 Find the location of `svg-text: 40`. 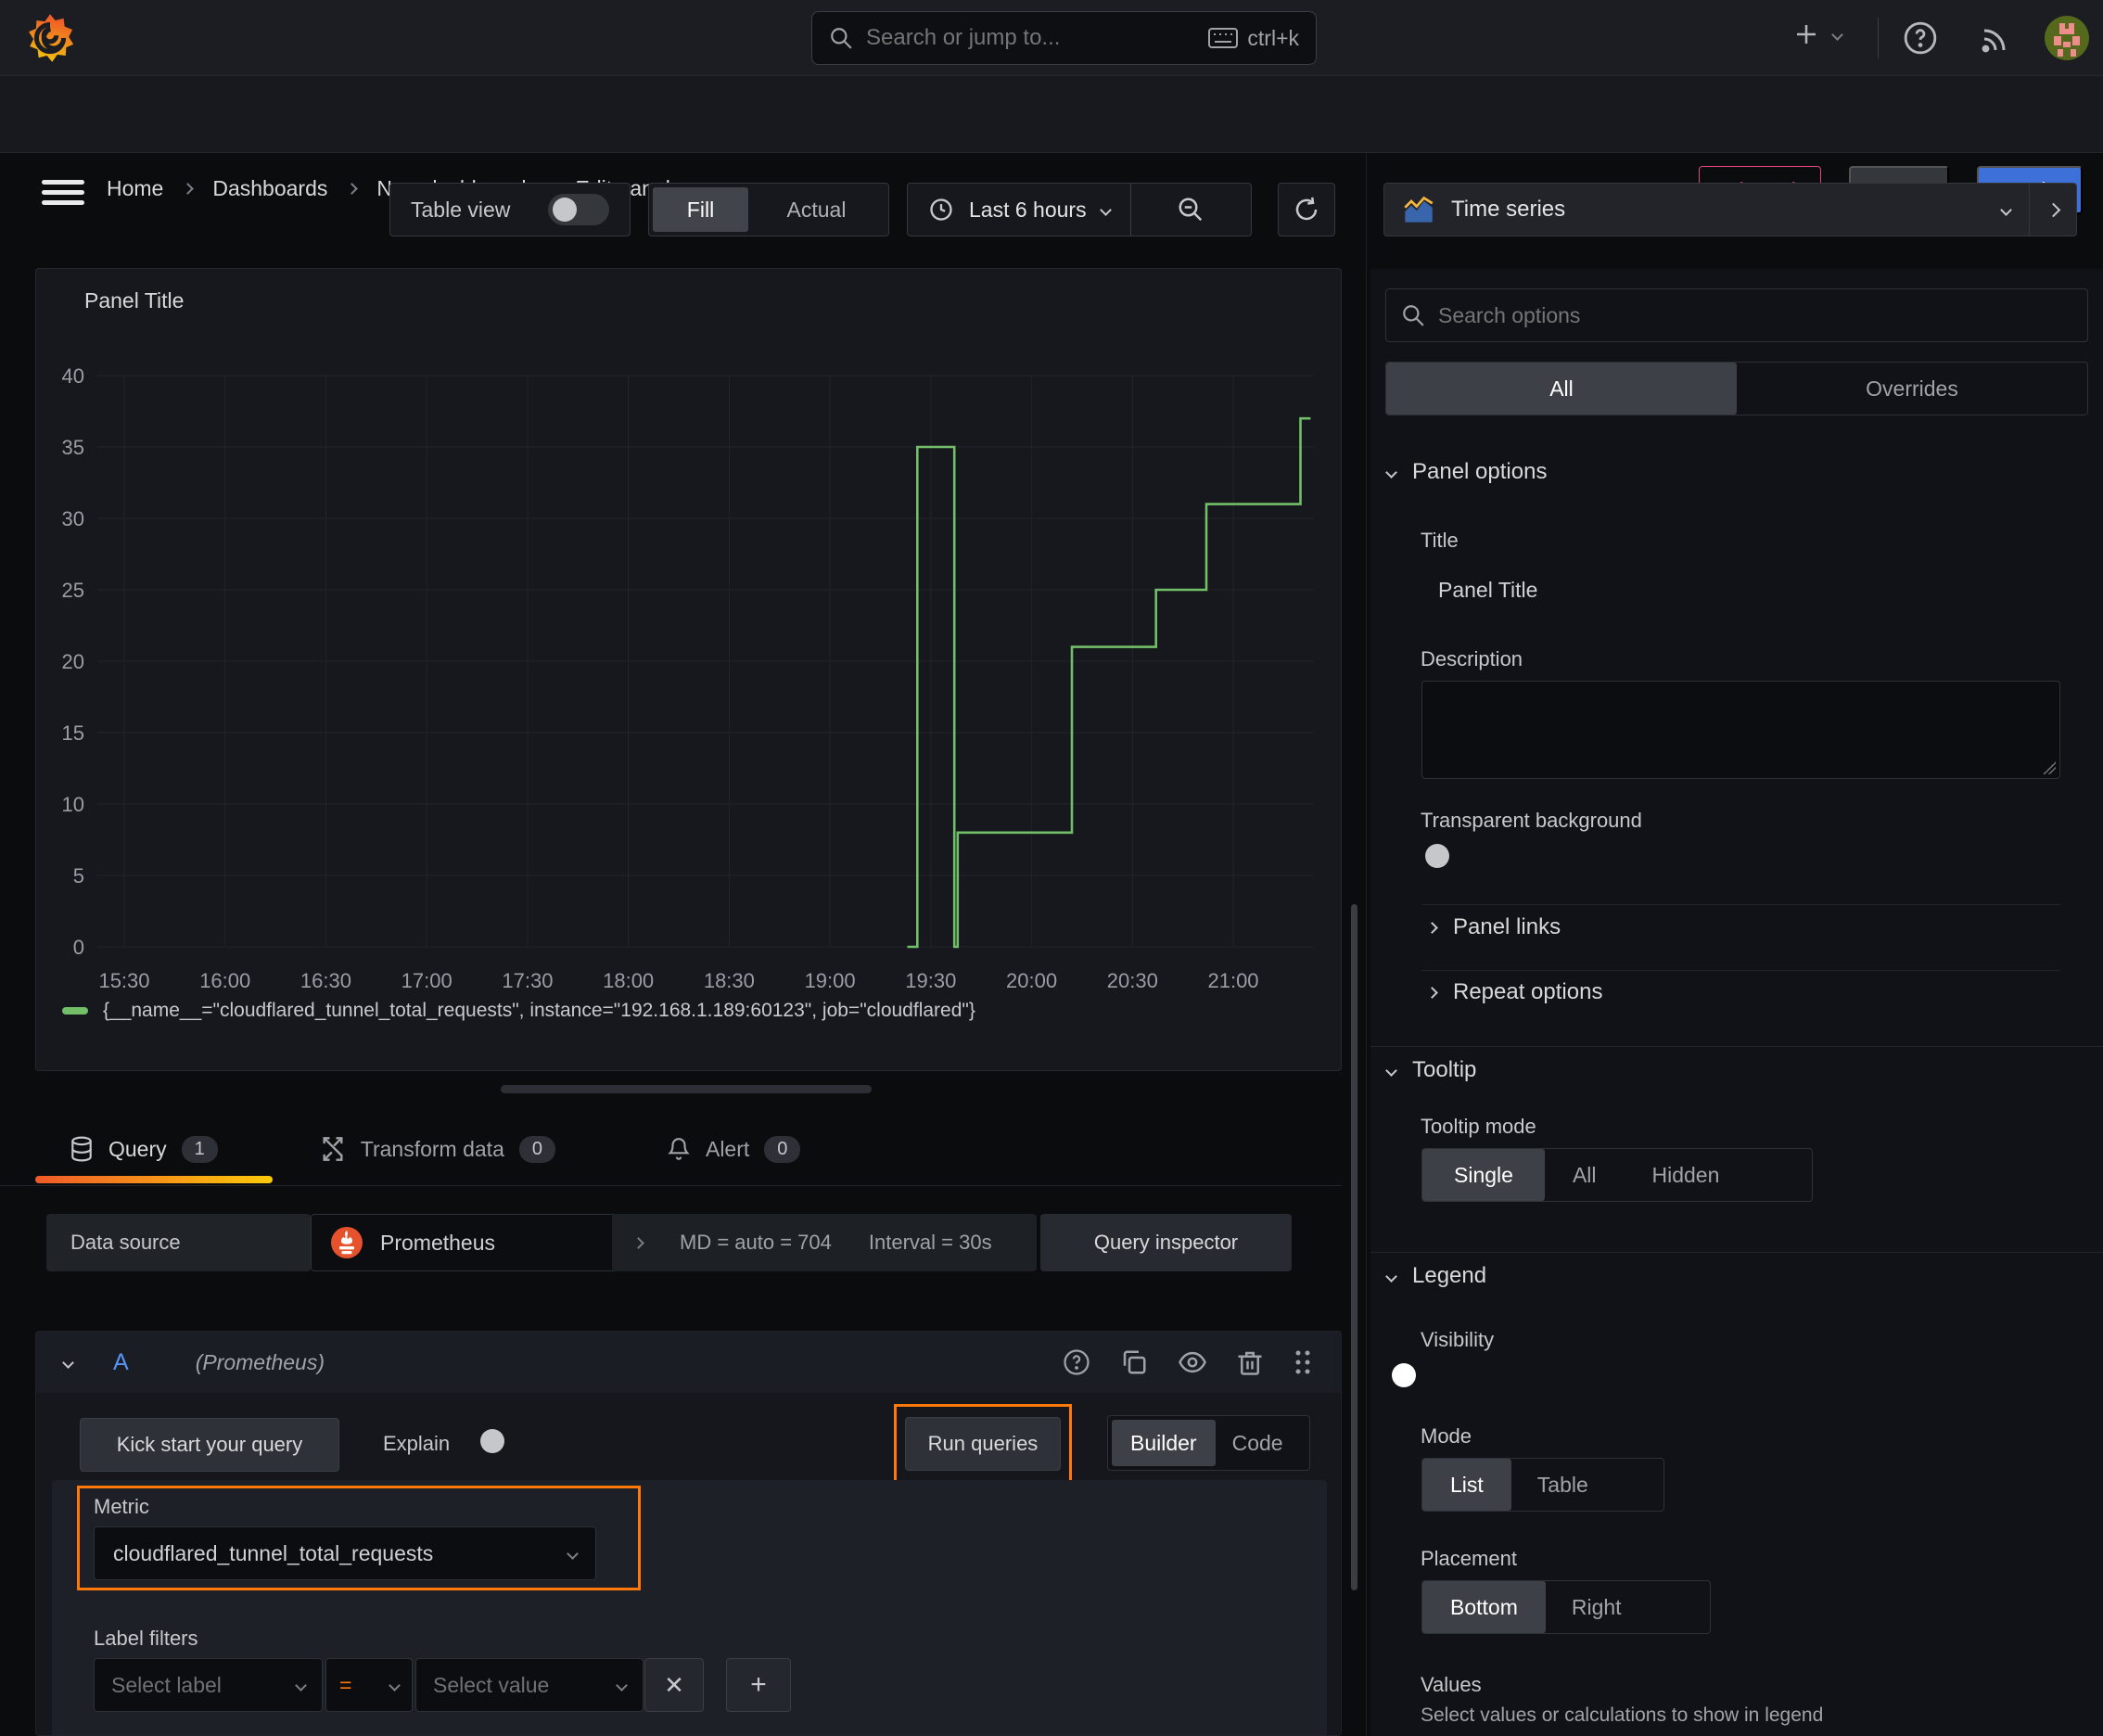

svg-text: 40 is located at coordinates (73, 376).